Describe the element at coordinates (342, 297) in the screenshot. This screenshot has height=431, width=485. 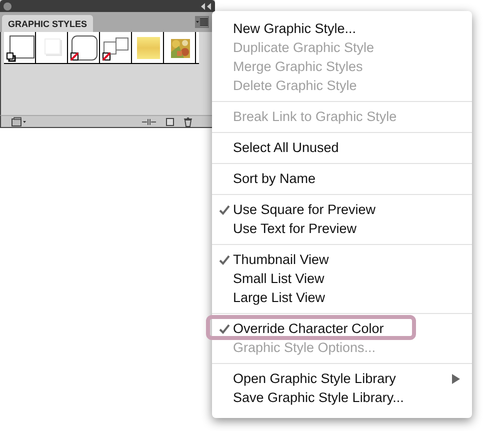
I see `menu-item: Large List View` at that location.